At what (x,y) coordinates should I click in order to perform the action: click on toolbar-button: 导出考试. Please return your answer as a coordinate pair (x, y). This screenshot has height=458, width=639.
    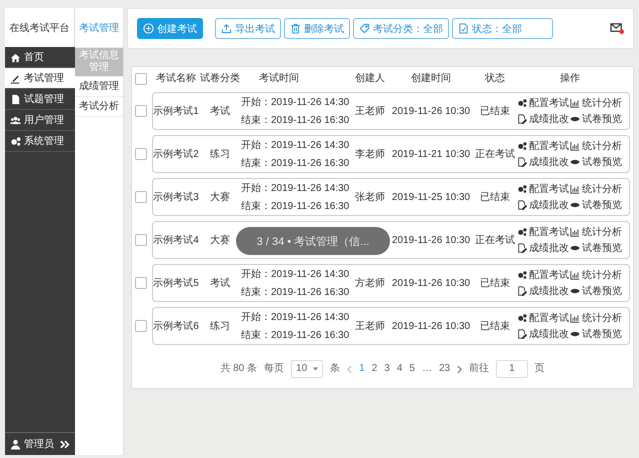
    Looking at the image, I should click on (248, 28).